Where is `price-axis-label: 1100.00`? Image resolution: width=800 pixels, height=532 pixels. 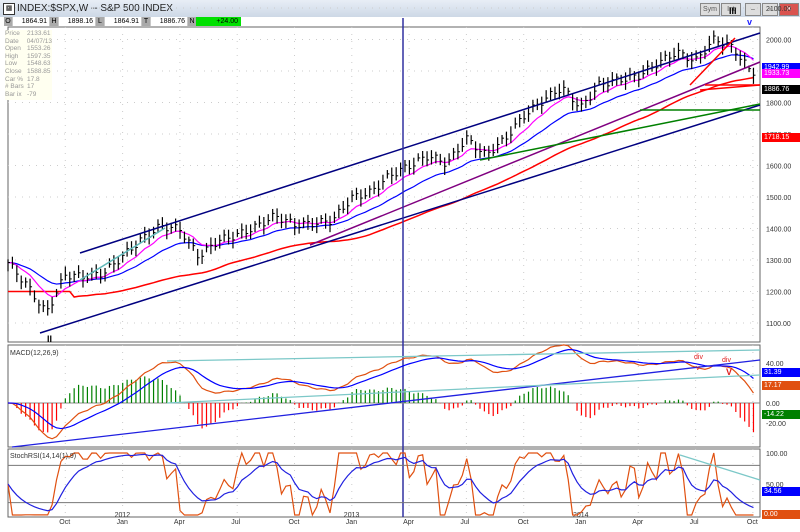
price-axis-label: 1100.00 is located at coordinates (778, 324).